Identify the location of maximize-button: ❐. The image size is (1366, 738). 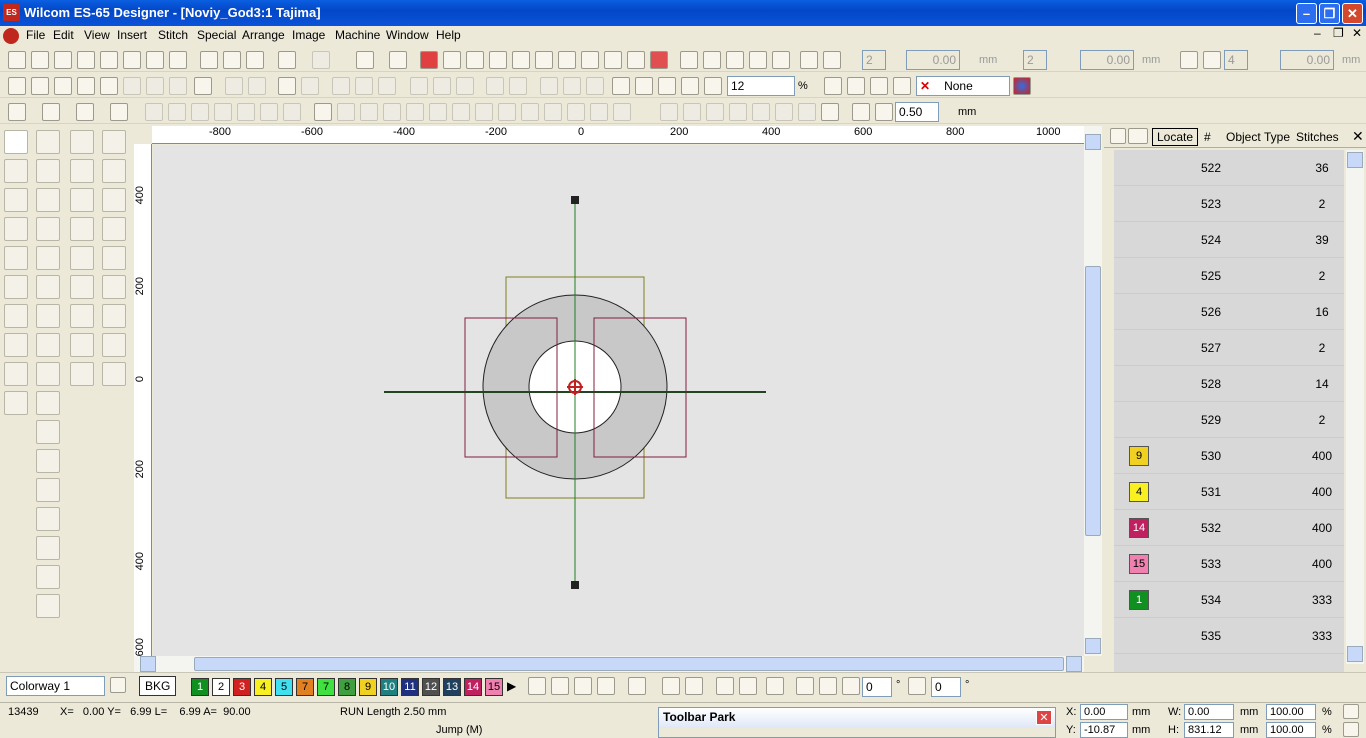
(1329, 13).